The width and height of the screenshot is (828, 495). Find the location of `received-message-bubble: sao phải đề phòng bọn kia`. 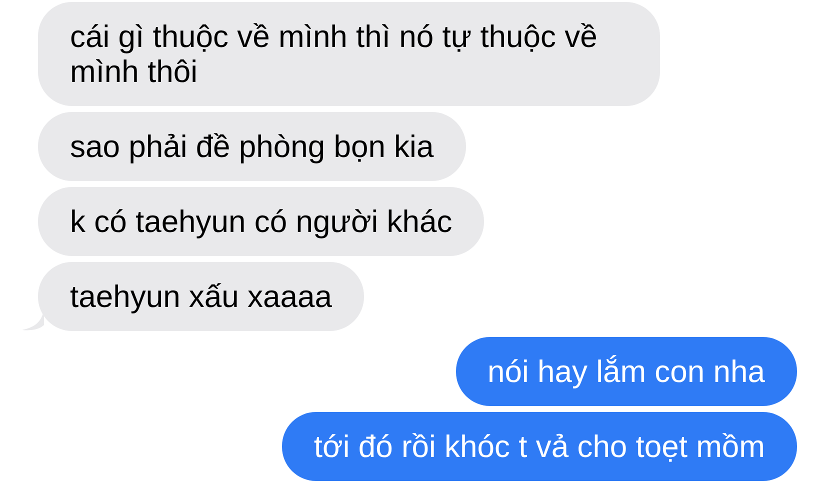

received-message-bubble: sao phải đề phòng bọn kia is located at coordinates (252, 146).